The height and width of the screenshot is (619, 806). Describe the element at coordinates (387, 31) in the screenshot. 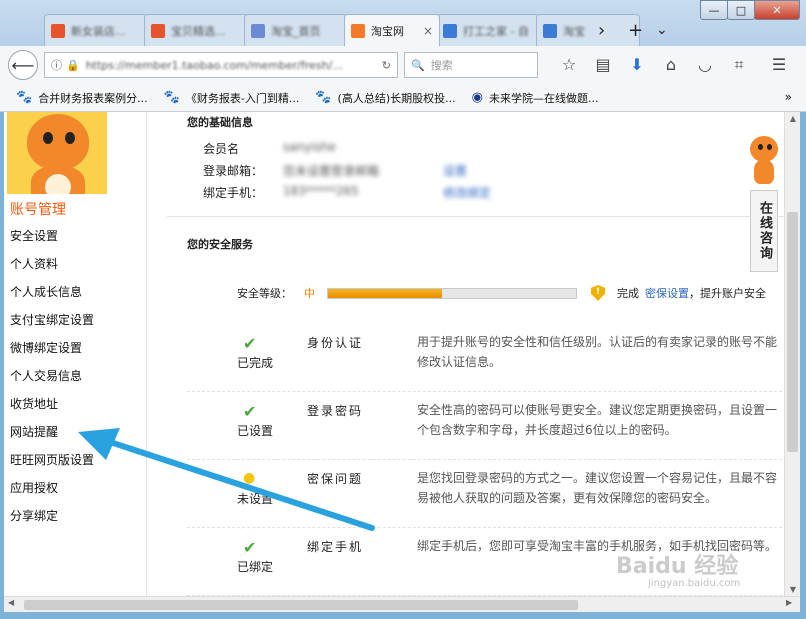

I see `tab-label: 淘宝网` at that location.